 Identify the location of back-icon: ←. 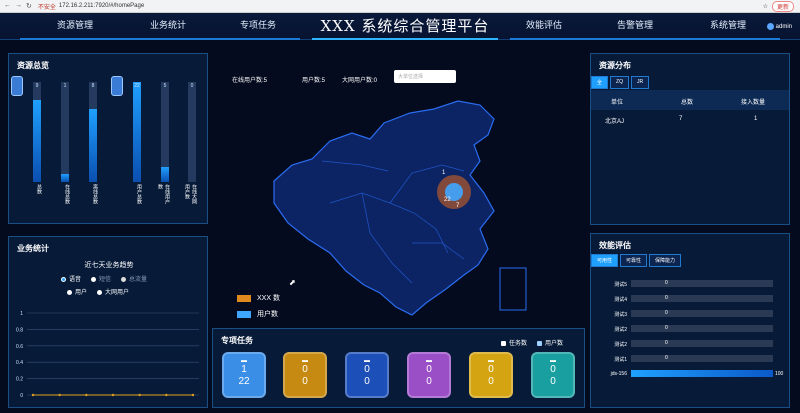
(7, 6).